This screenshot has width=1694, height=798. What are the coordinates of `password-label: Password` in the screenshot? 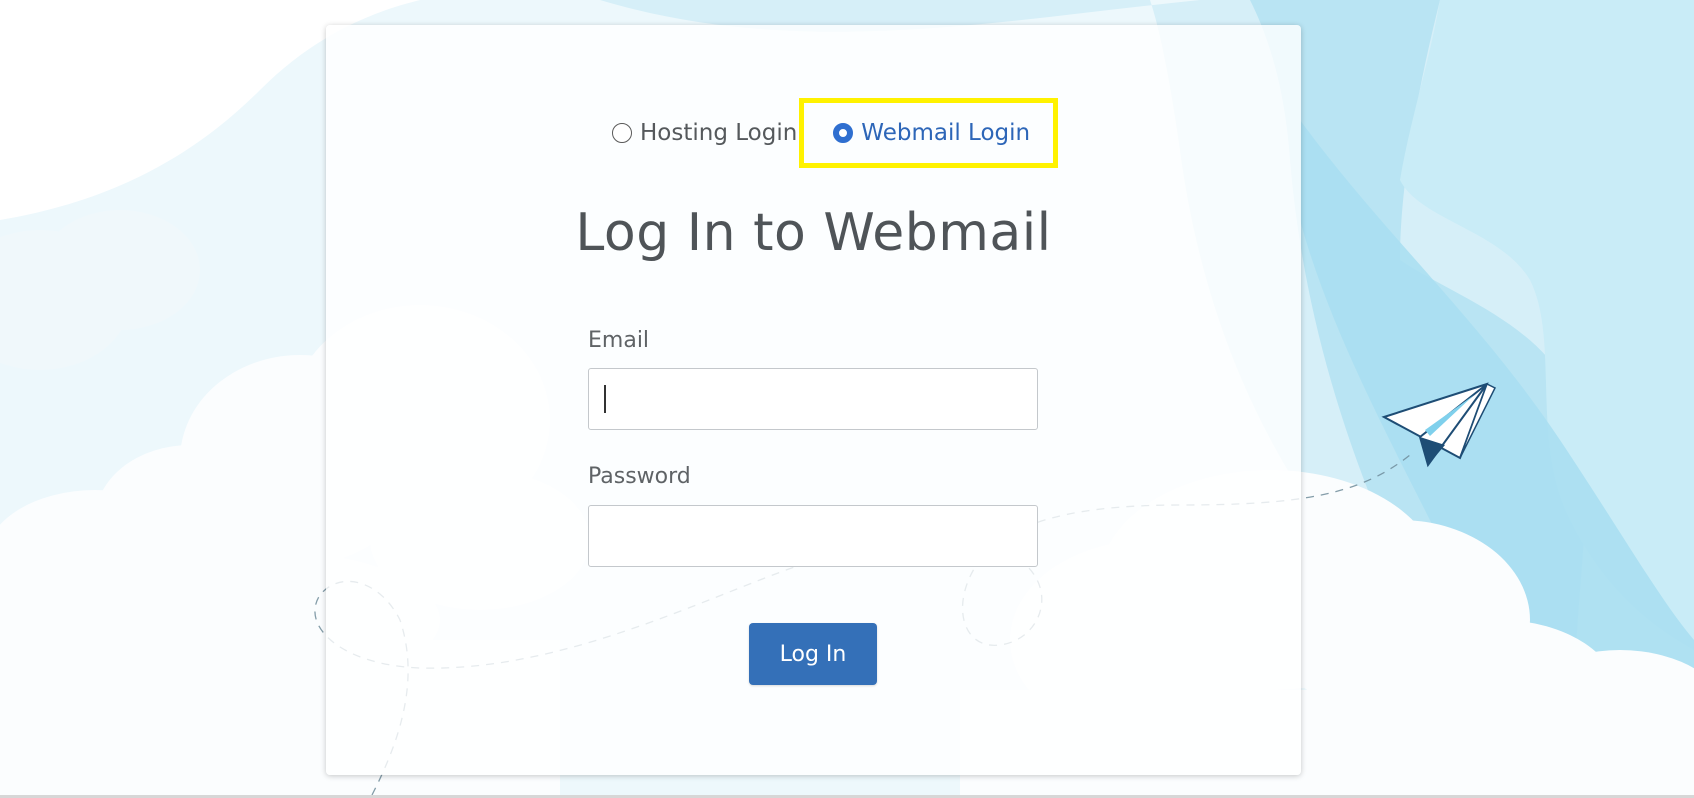 It's located at (639, 476).